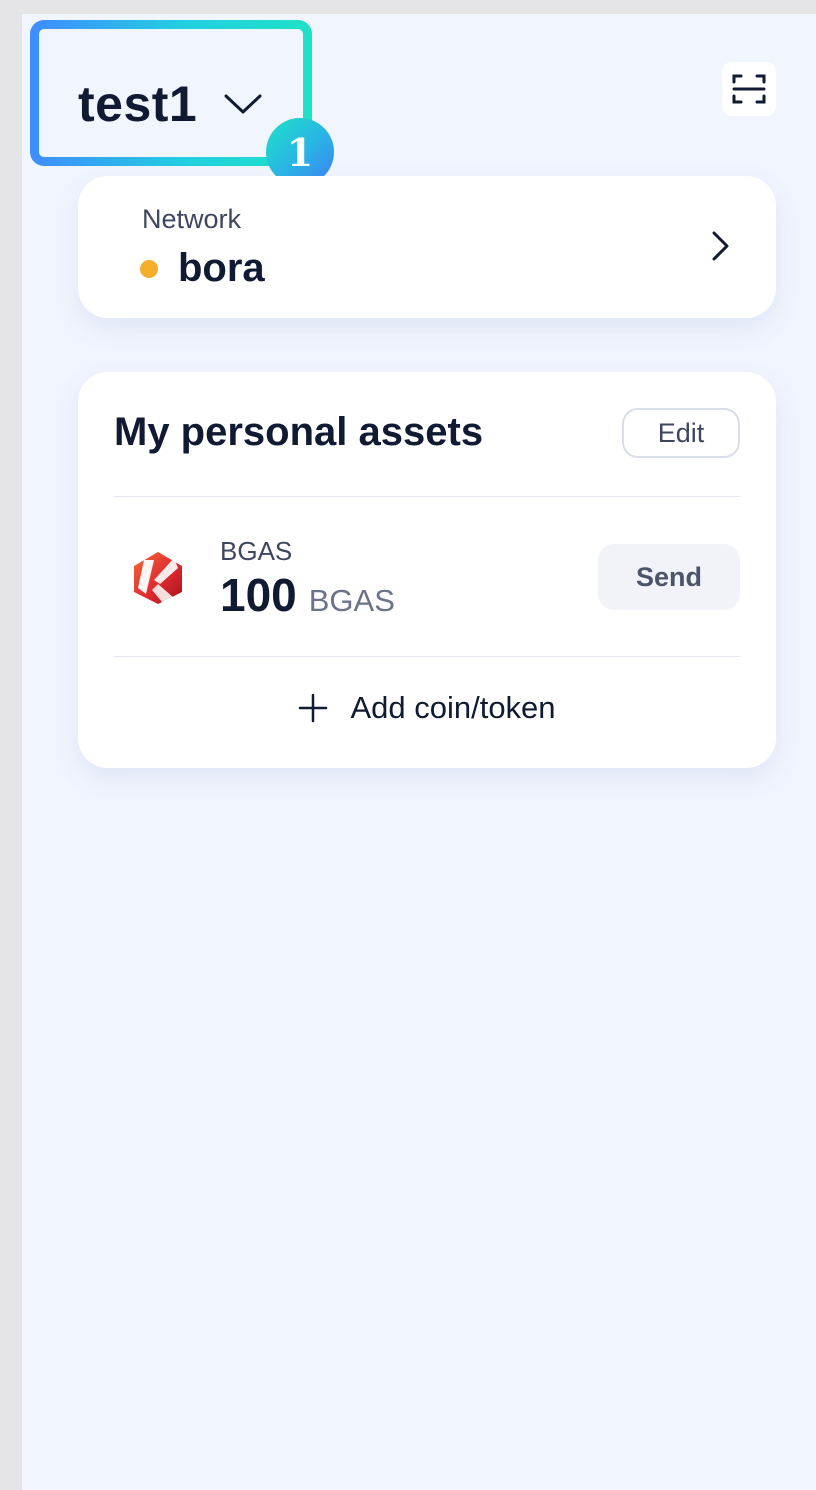 The width and height of the screenshot is (816, 1490). What do you see at coordinates (192, 219) in the screenshot?
I see `network-label: Network` at bounding box center [192, 219].